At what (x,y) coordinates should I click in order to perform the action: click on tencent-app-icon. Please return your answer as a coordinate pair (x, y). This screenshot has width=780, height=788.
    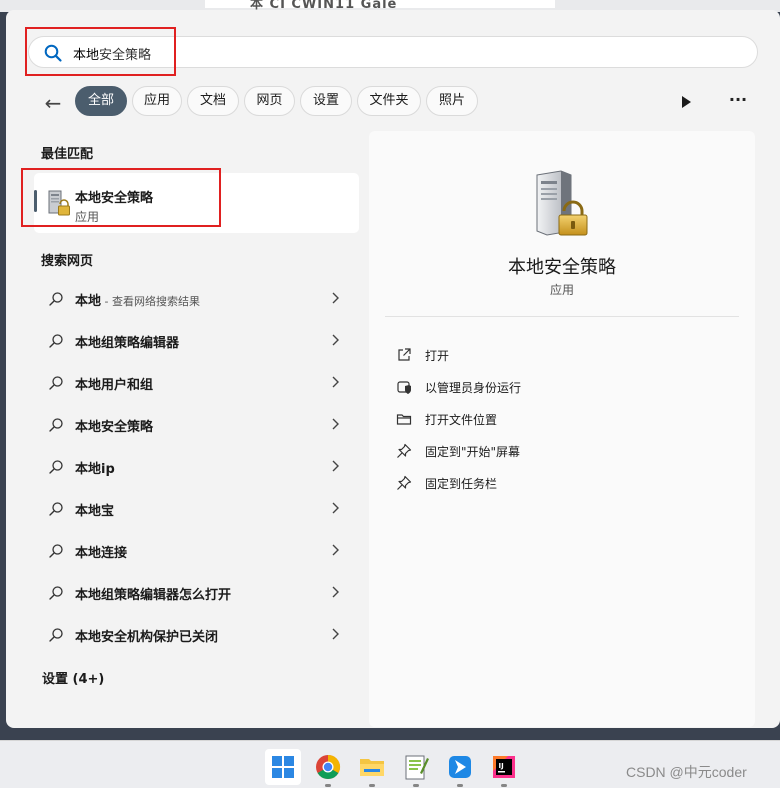
    Looking at the image, I should click on (460, 767).